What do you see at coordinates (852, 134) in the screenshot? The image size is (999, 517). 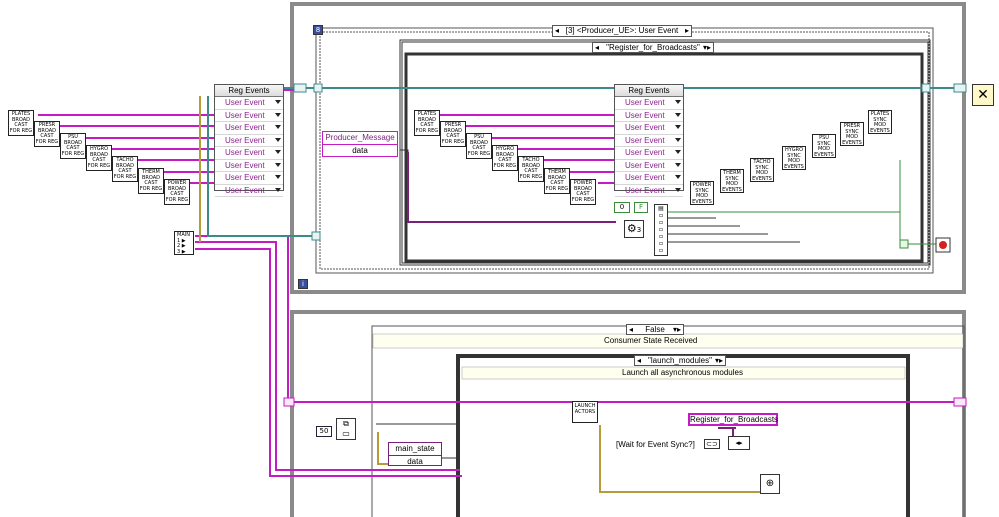 I see `presr-sync-node: PRESR SYNC MOD EVENTS` at bounding box center [852, 134].